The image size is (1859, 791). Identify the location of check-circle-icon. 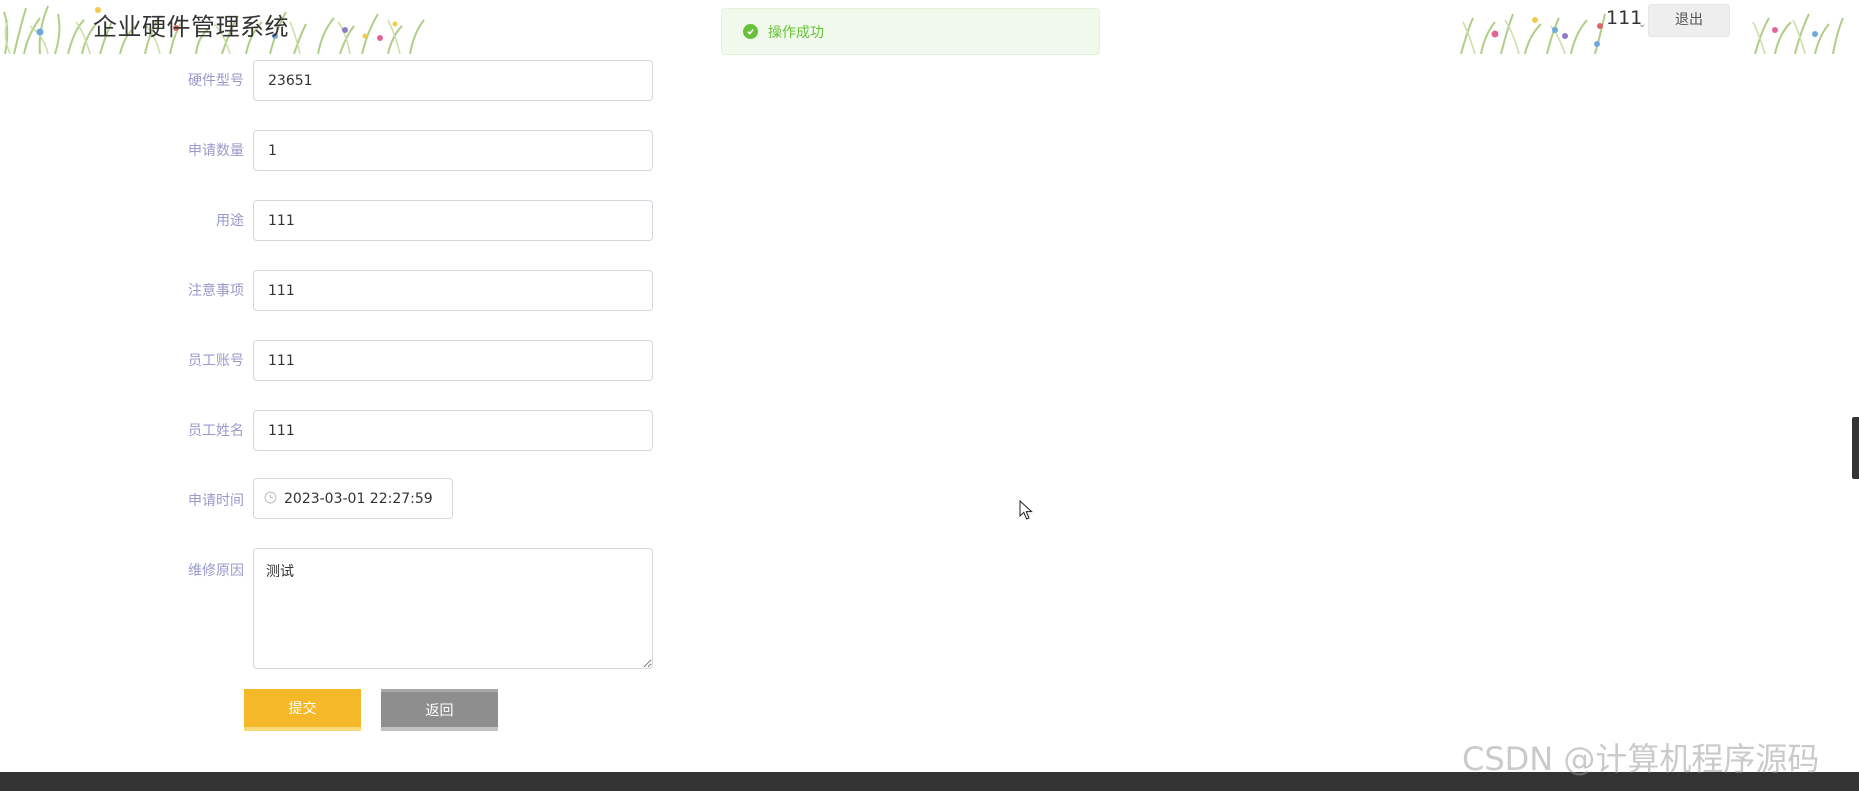
(750, 31).